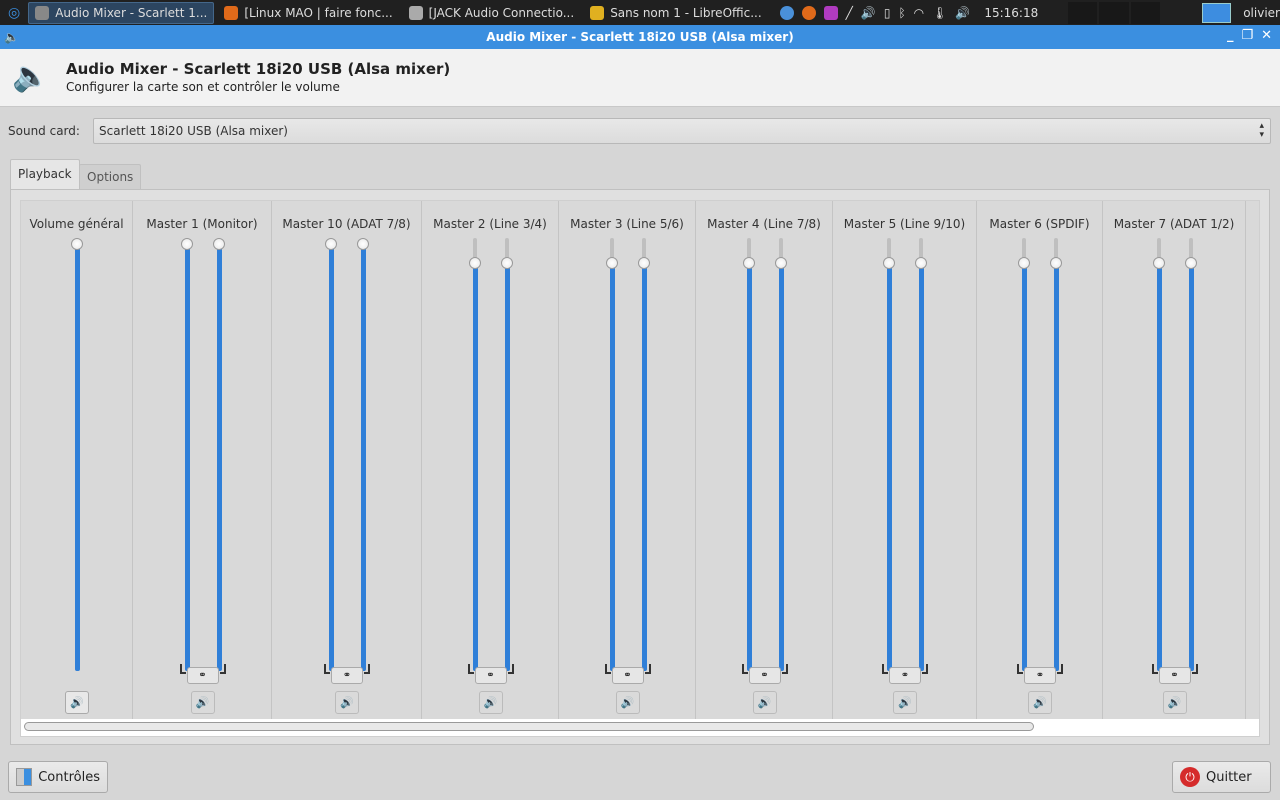  What do you see at coordinates (786, 12) in the screenshot?
I see `chromium-icon` at bounding box center [786, 12].